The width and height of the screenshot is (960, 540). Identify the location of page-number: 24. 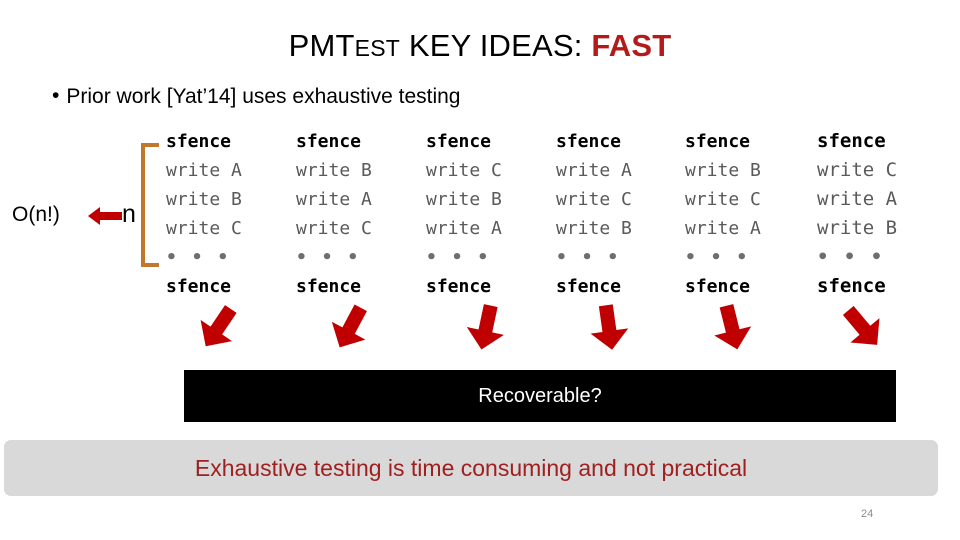
(867, 514).